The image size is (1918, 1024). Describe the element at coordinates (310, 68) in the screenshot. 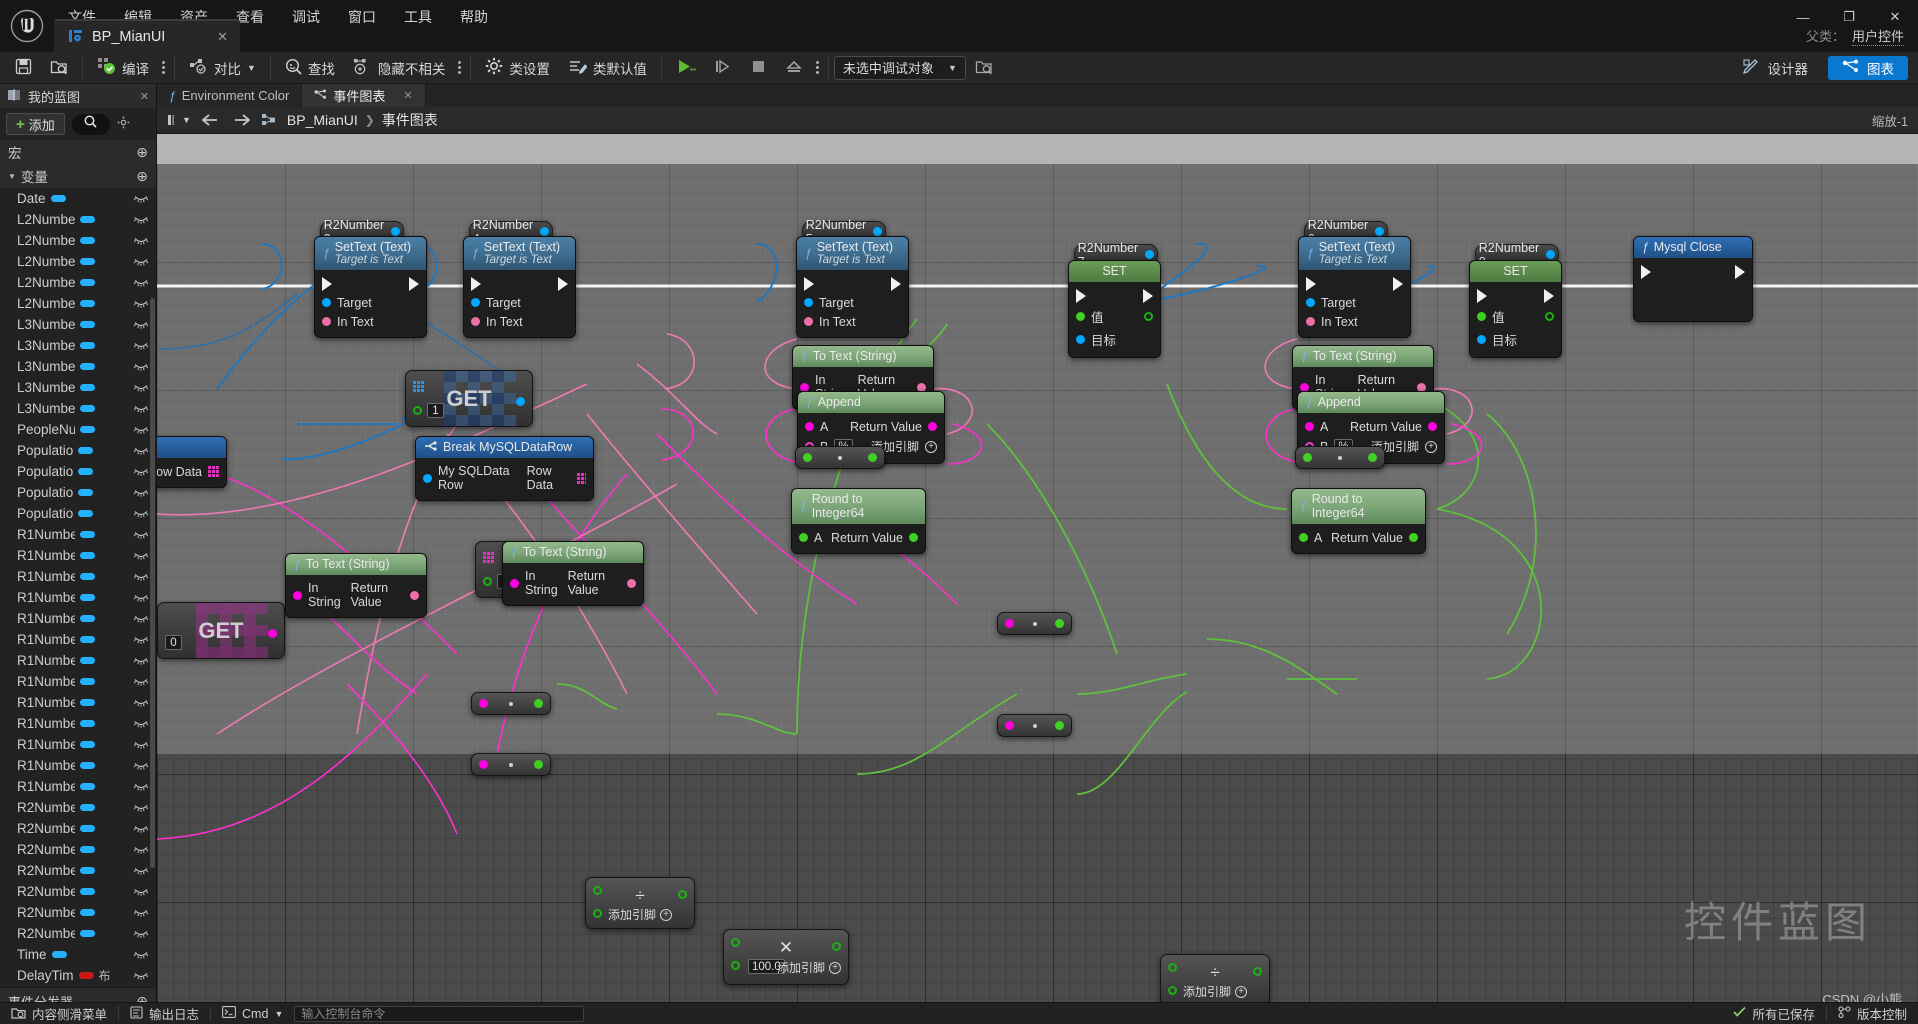

I see `find-button: 查找` at that location.